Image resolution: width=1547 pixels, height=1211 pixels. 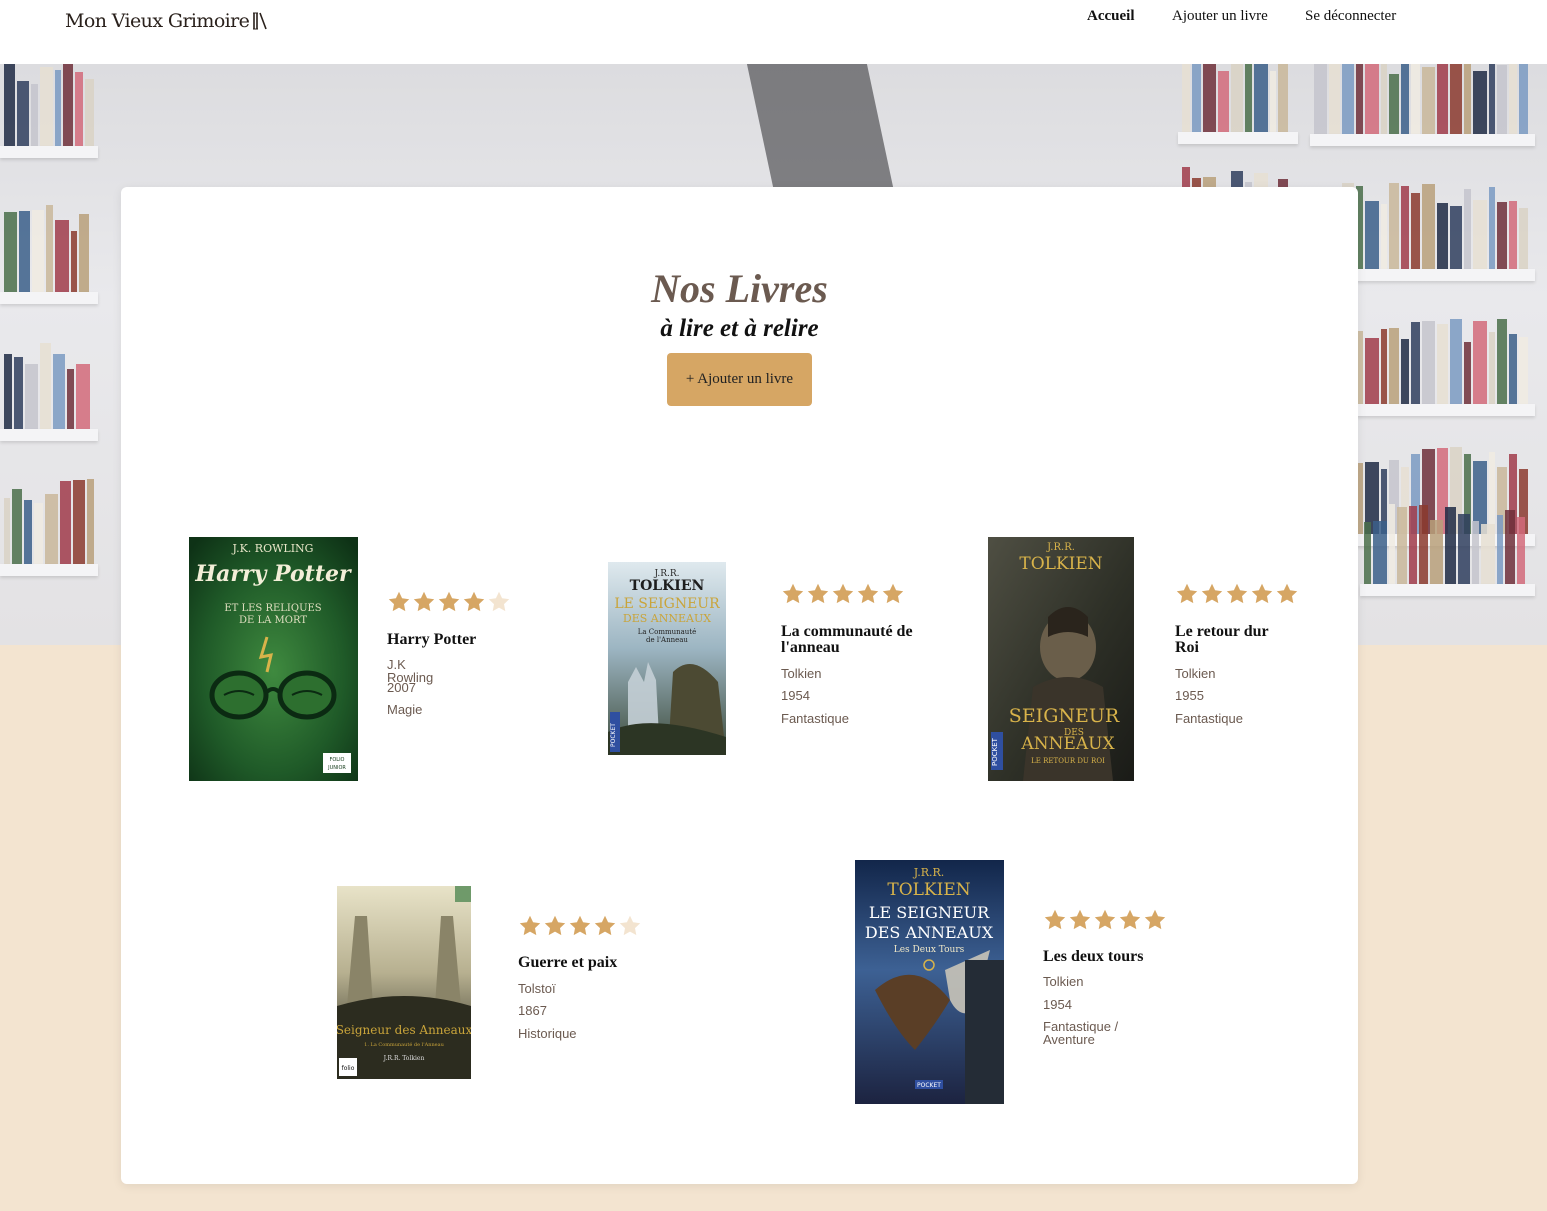 What do you see at coordinates (401, 687) in the screenshot?
I see `book-year: 2007` at bounding box center [401, 687].